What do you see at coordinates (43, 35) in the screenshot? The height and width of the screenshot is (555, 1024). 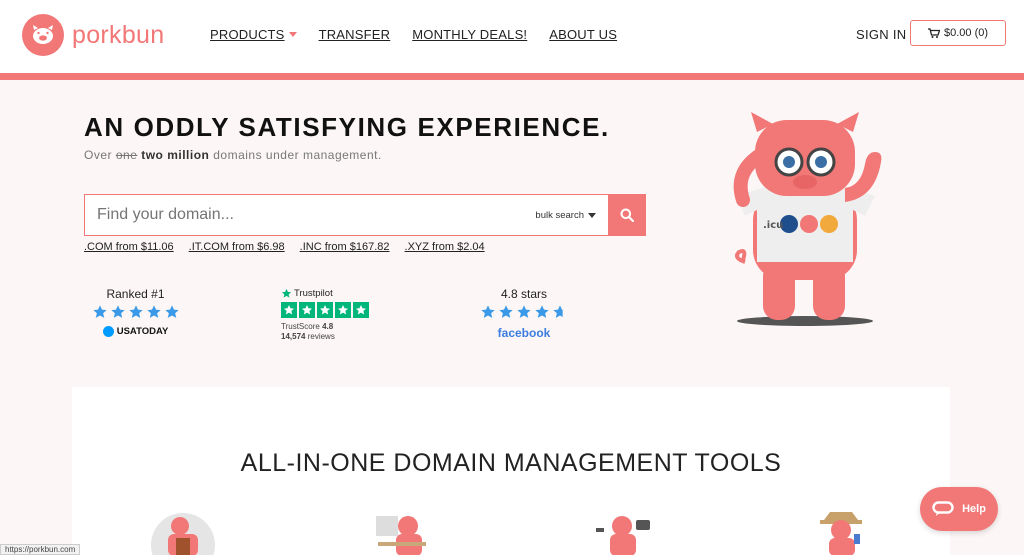 I see `pig-logo-icon` at bounding box center [43, 35].